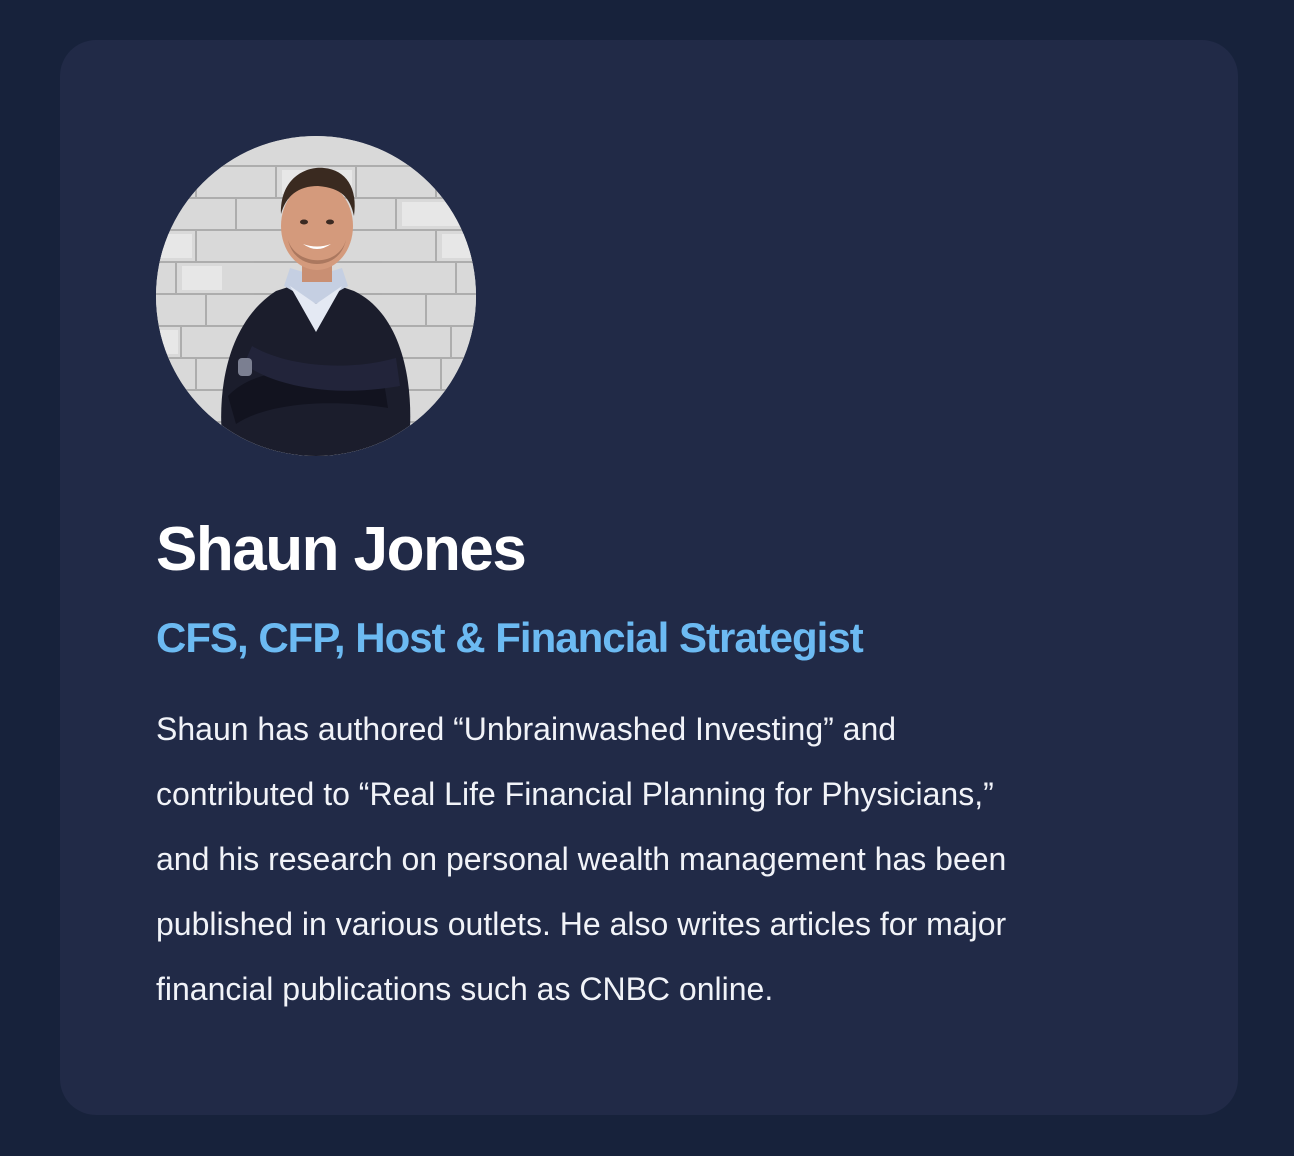  I want to click on avatar, so click(316, 296).